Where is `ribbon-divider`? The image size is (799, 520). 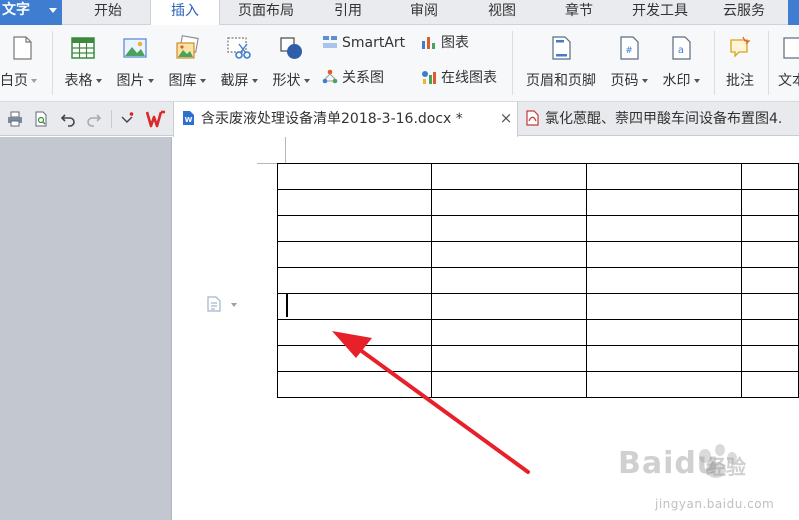 ribbon-divider is located at coordinates (512, 63).